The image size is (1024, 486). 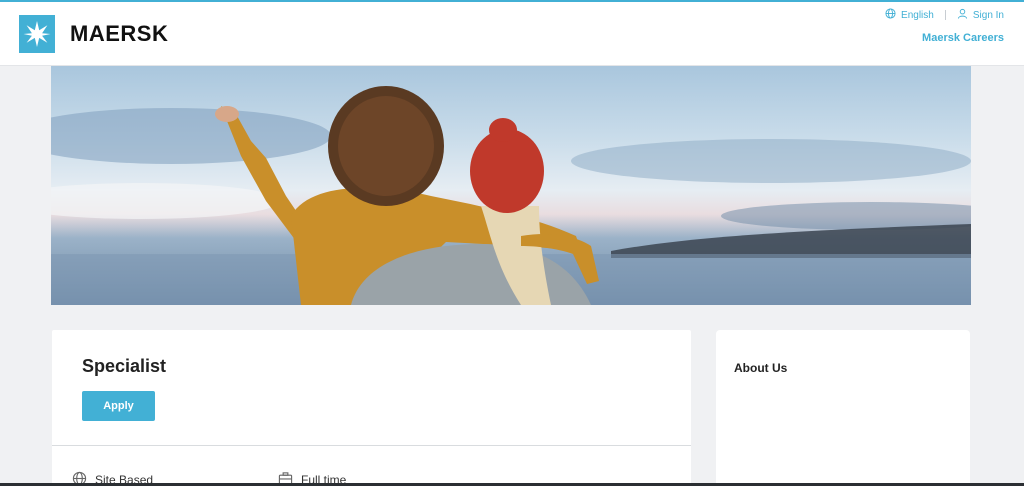 What do you see at coordinates (988, 15) in the screenshot?
I see `signin-label: Sign In` at bounding box center [988, 15].